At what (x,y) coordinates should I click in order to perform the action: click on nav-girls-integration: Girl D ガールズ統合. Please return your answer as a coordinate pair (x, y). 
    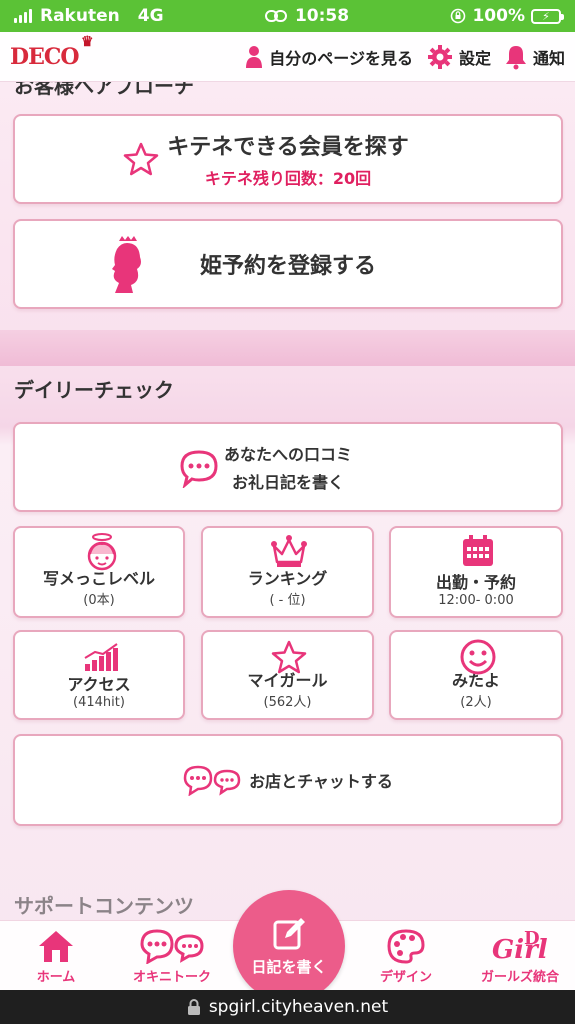
    Looking at the image, I should click on (520, 956).